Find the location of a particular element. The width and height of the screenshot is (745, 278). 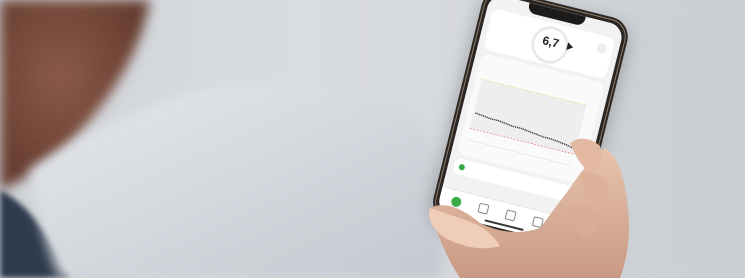

palm-shape is located at coordinates (529, 213).